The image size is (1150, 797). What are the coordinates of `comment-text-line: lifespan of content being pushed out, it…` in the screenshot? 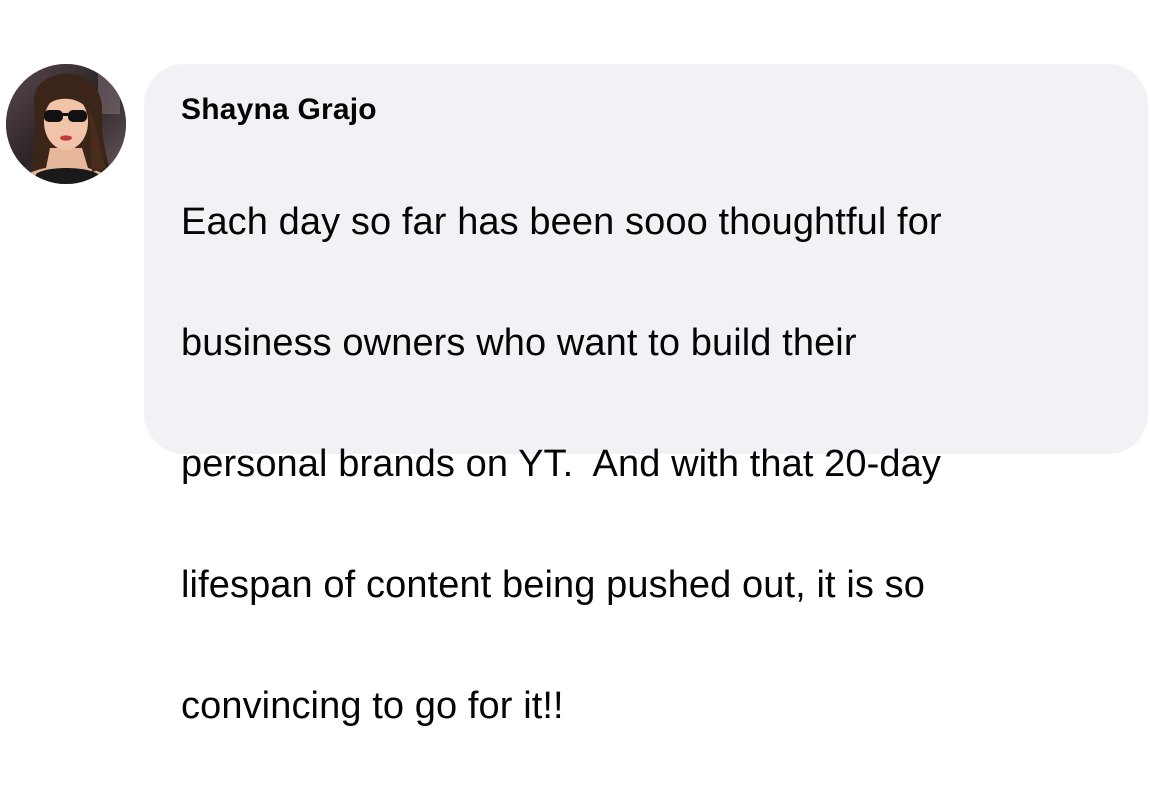 It's located at (553, 584).